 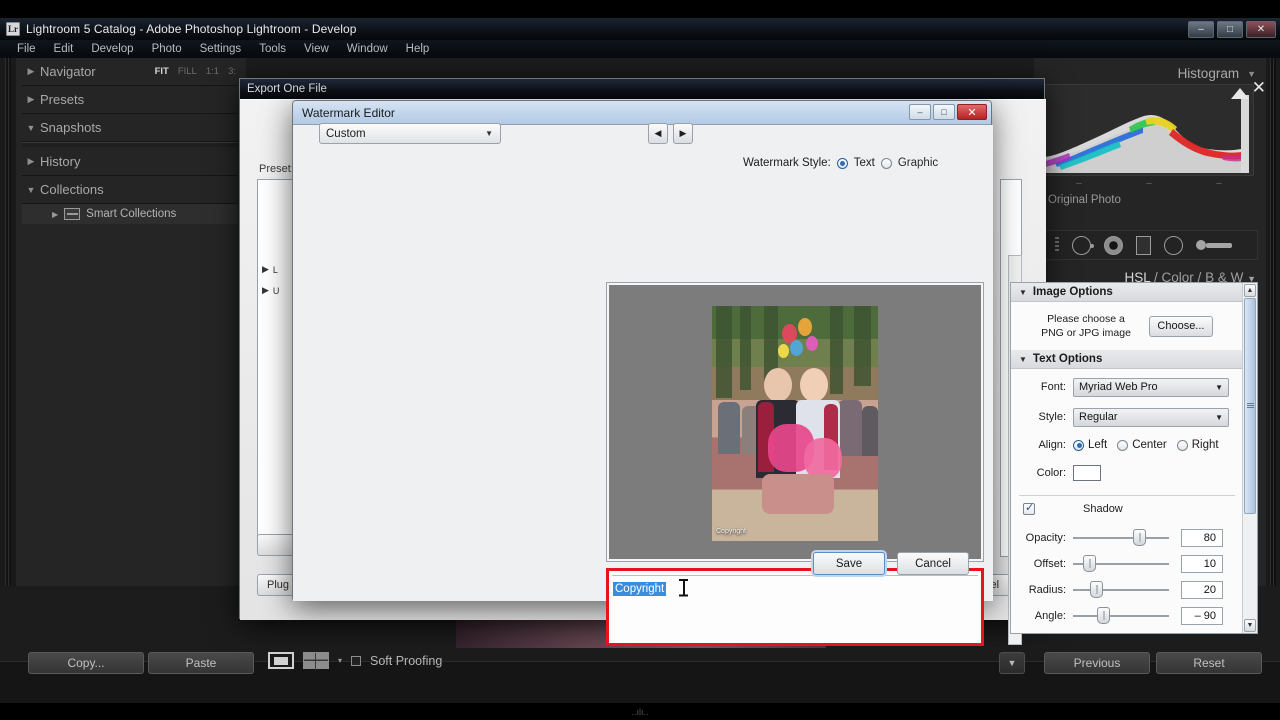 I want to click on soft-proofing-checkbox, so click(x=356, y=660).